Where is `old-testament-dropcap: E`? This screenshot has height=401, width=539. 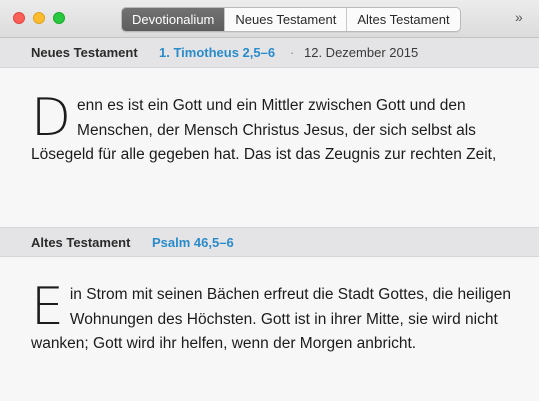 old-testament-dropcap: E is located at coordinates (47, 307).